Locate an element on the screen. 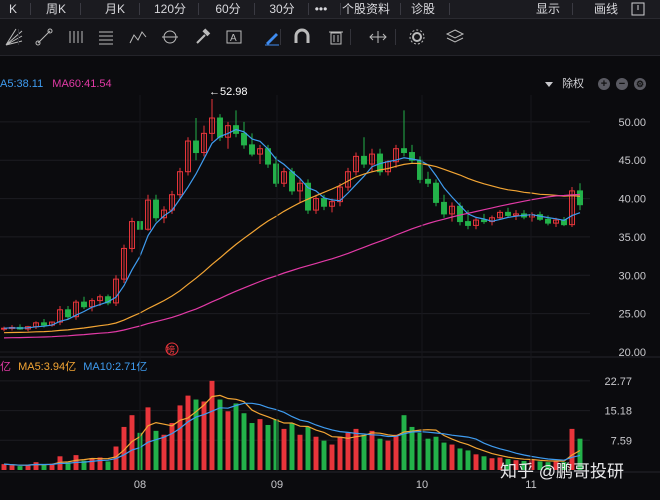 Image resolution: width=660 pixels, height=500 pixels. time-tick-label: 08 is located at coordinates (140, 485).